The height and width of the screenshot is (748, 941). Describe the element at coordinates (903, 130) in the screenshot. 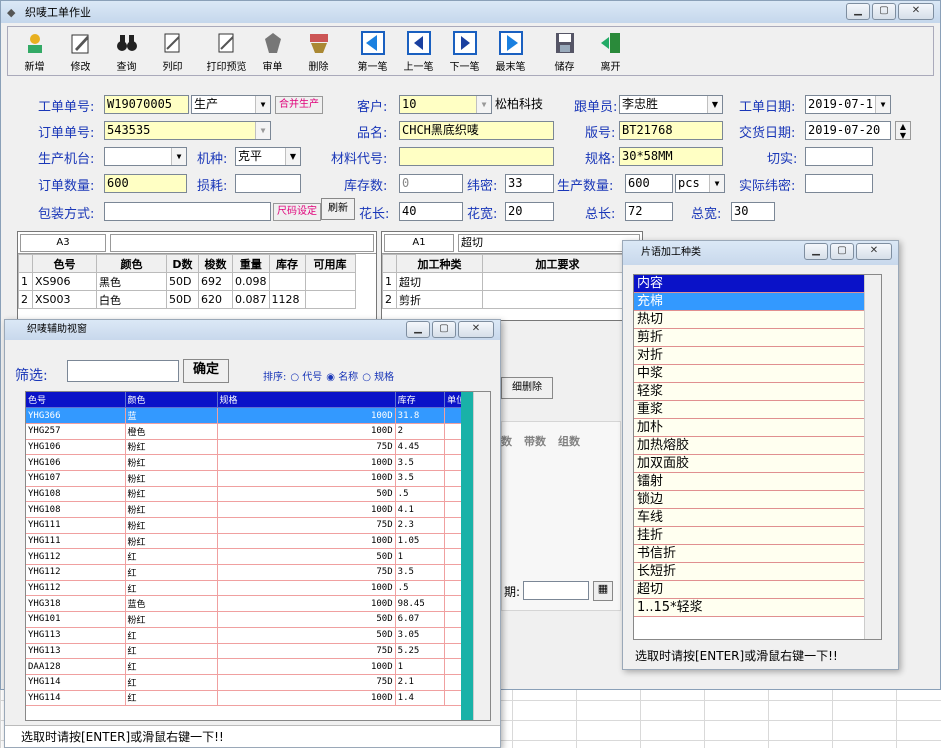

I see `date-spinner: ▲ ▼` at that location.